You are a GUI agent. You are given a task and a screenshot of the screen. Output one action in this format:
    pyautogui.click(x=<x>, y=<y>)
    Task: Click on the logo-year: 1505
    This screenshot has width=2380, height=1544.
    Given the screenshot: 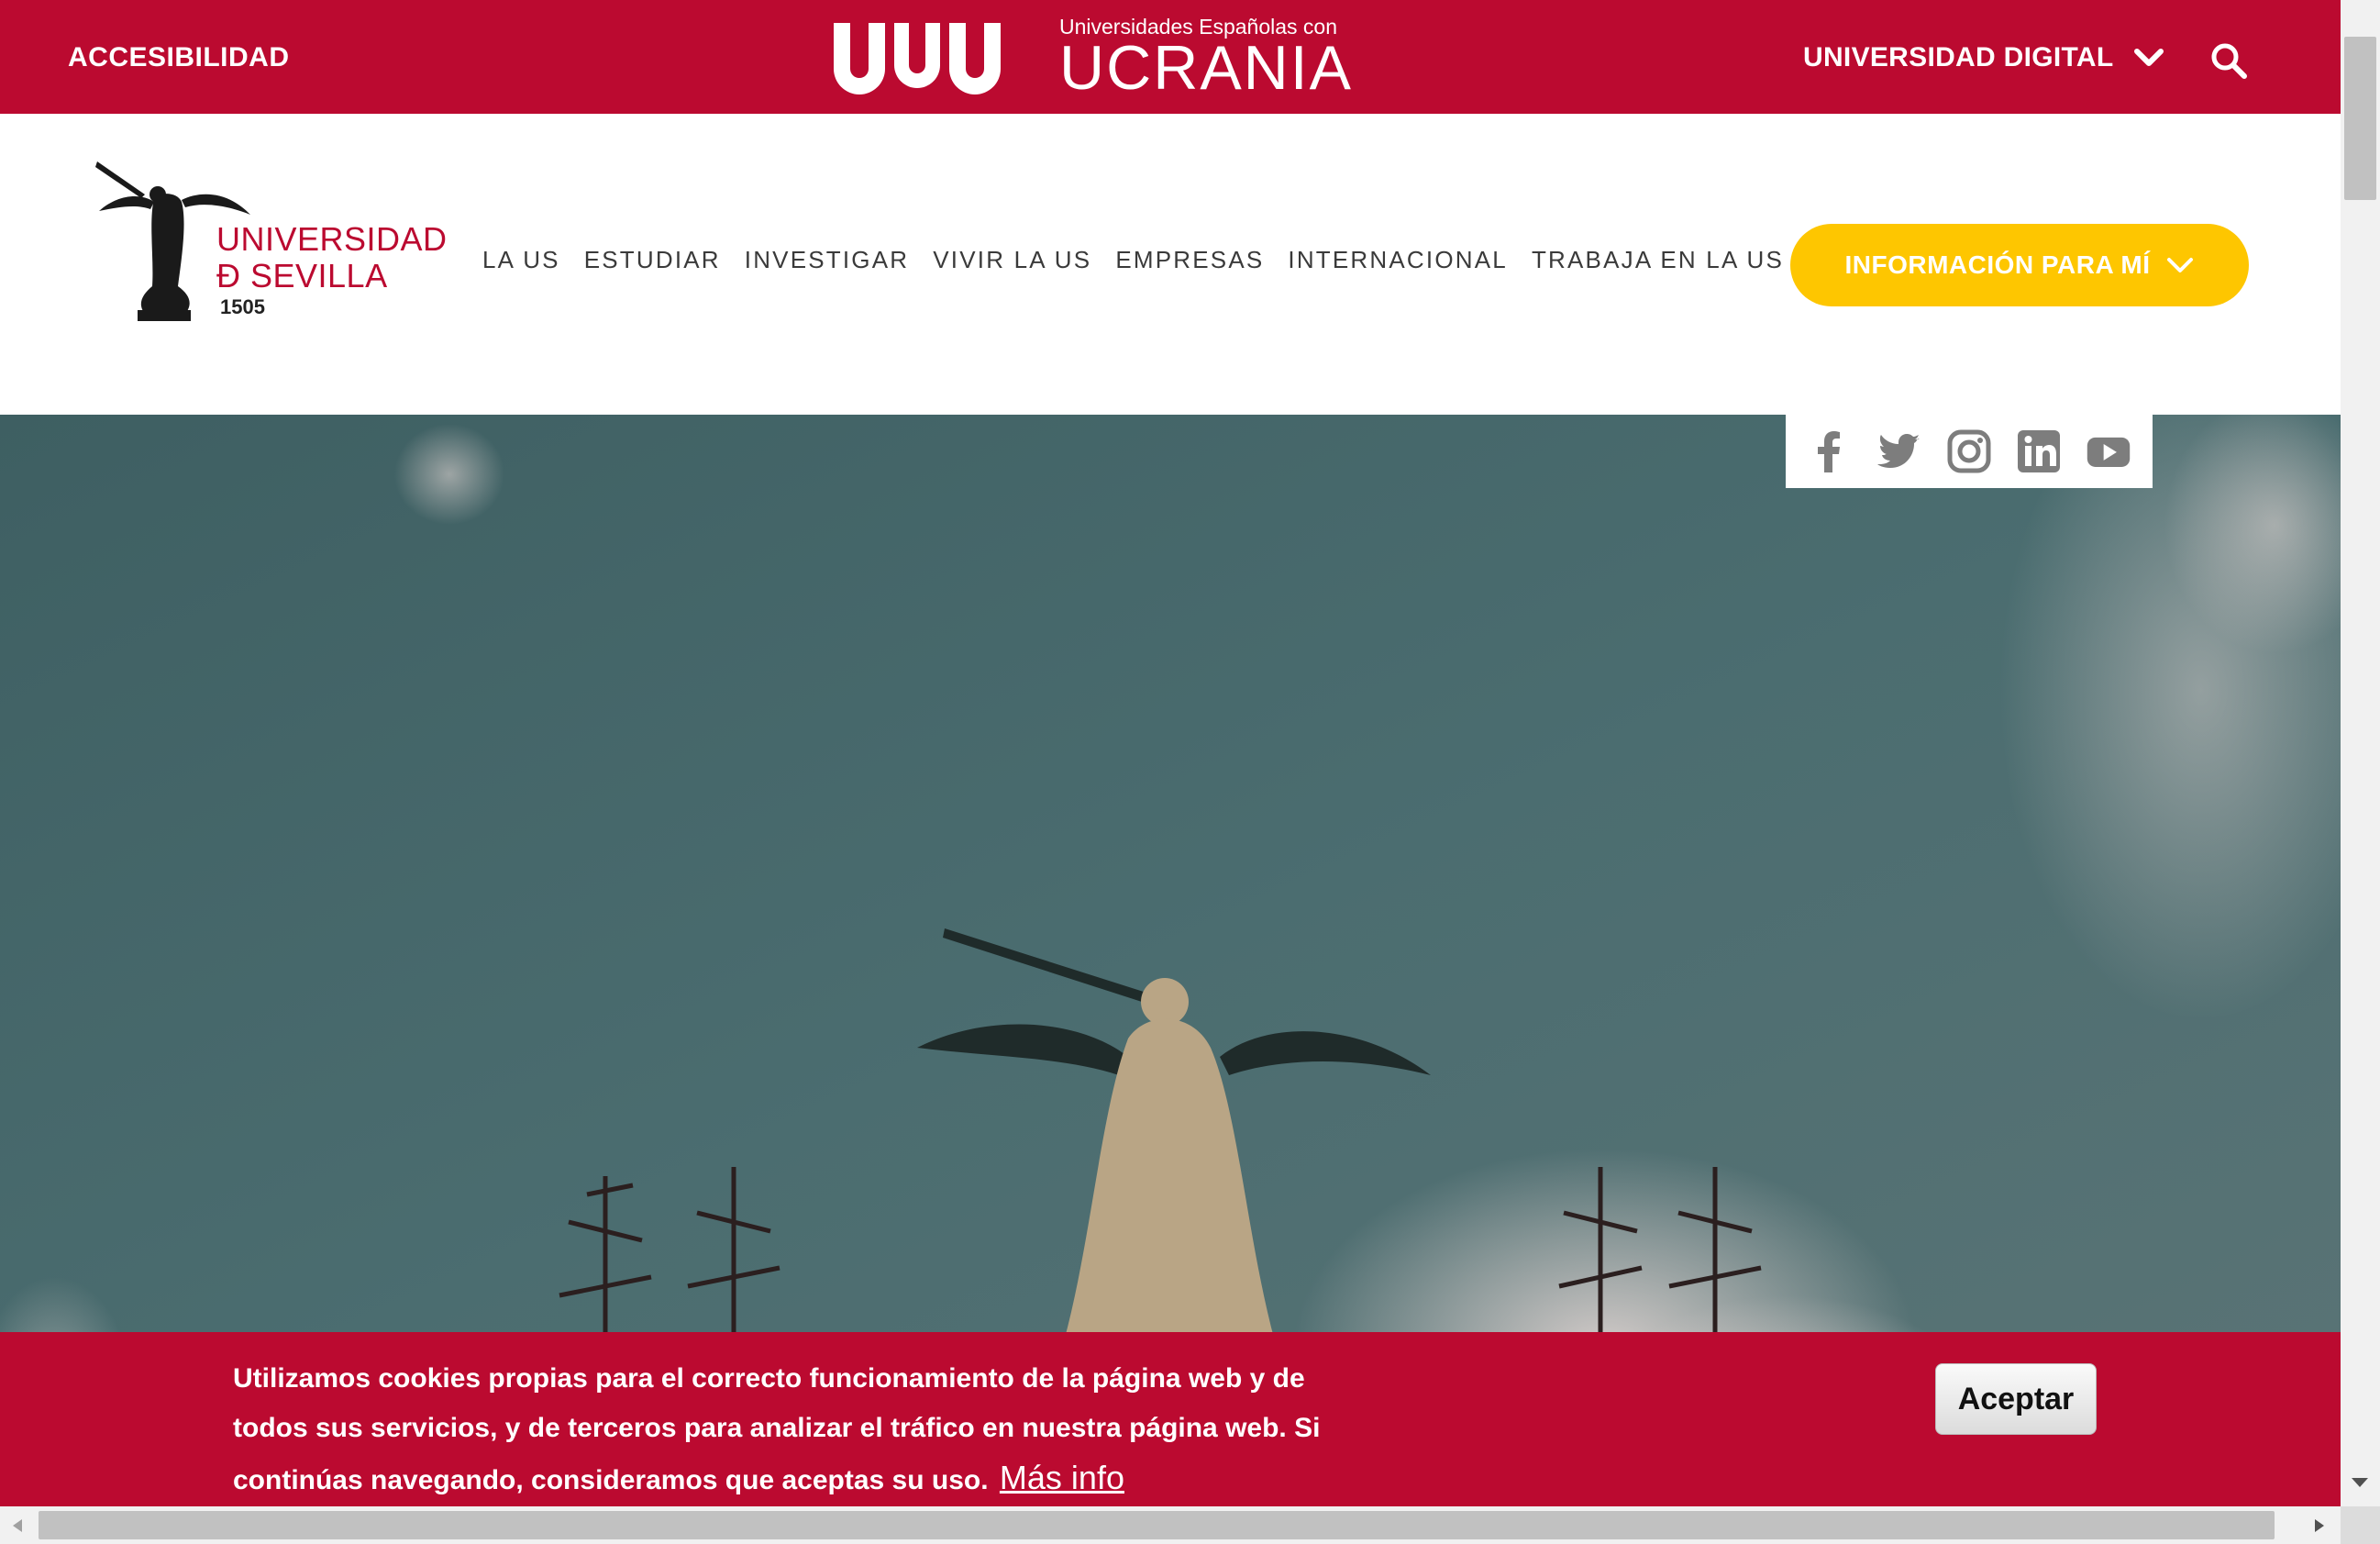 What is the action you would take?
    pyautogui.click(x=242, y=306)
    